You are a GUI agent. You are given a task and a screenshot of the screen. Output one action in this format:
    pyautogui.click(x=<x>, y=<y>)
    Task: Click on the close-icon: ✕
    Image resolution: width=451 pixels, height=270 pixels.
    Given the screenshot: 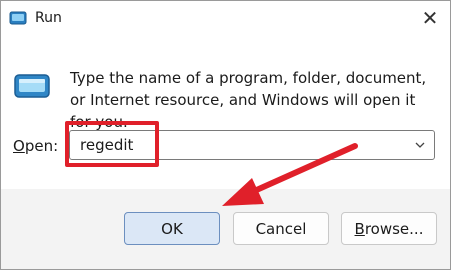 What is the action you would take?
    pyautogui.click(x=430, y=18)
    